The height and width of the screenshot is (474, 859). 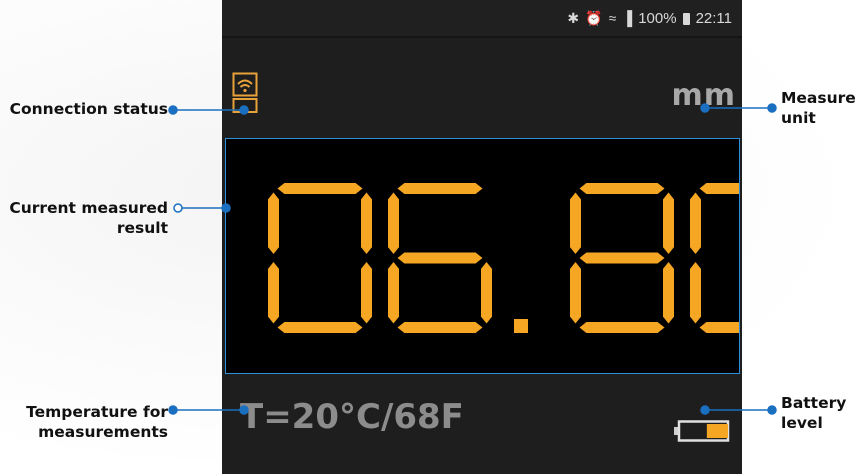 I want to click on callout-battery-level: Battery level, so click(x=820, y=413).